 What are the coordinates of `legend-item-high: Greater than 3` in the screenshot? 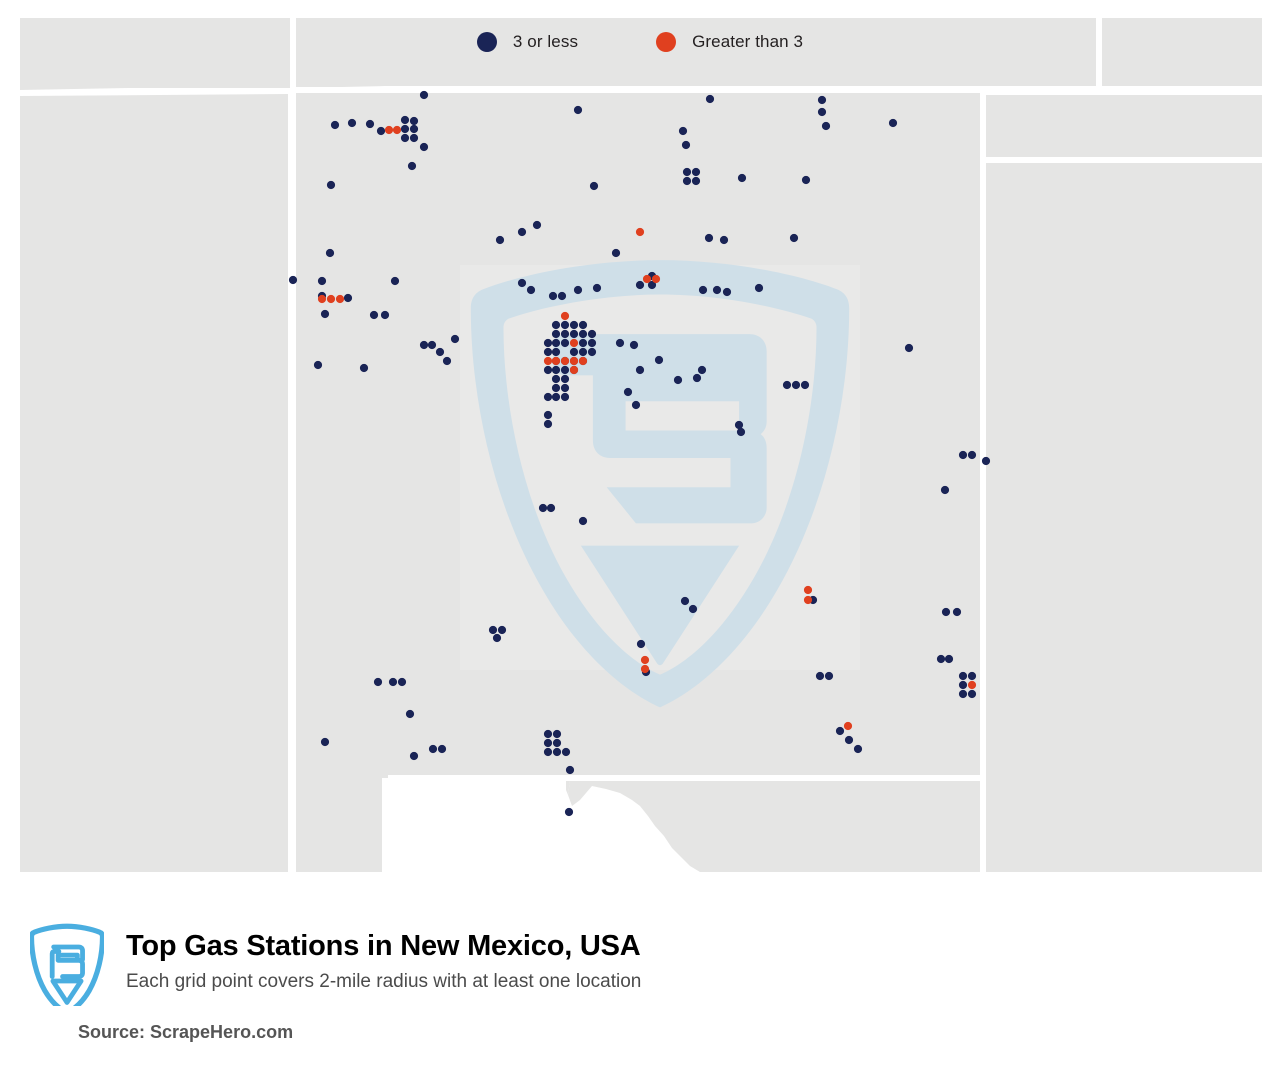 It's located at (729, 42).